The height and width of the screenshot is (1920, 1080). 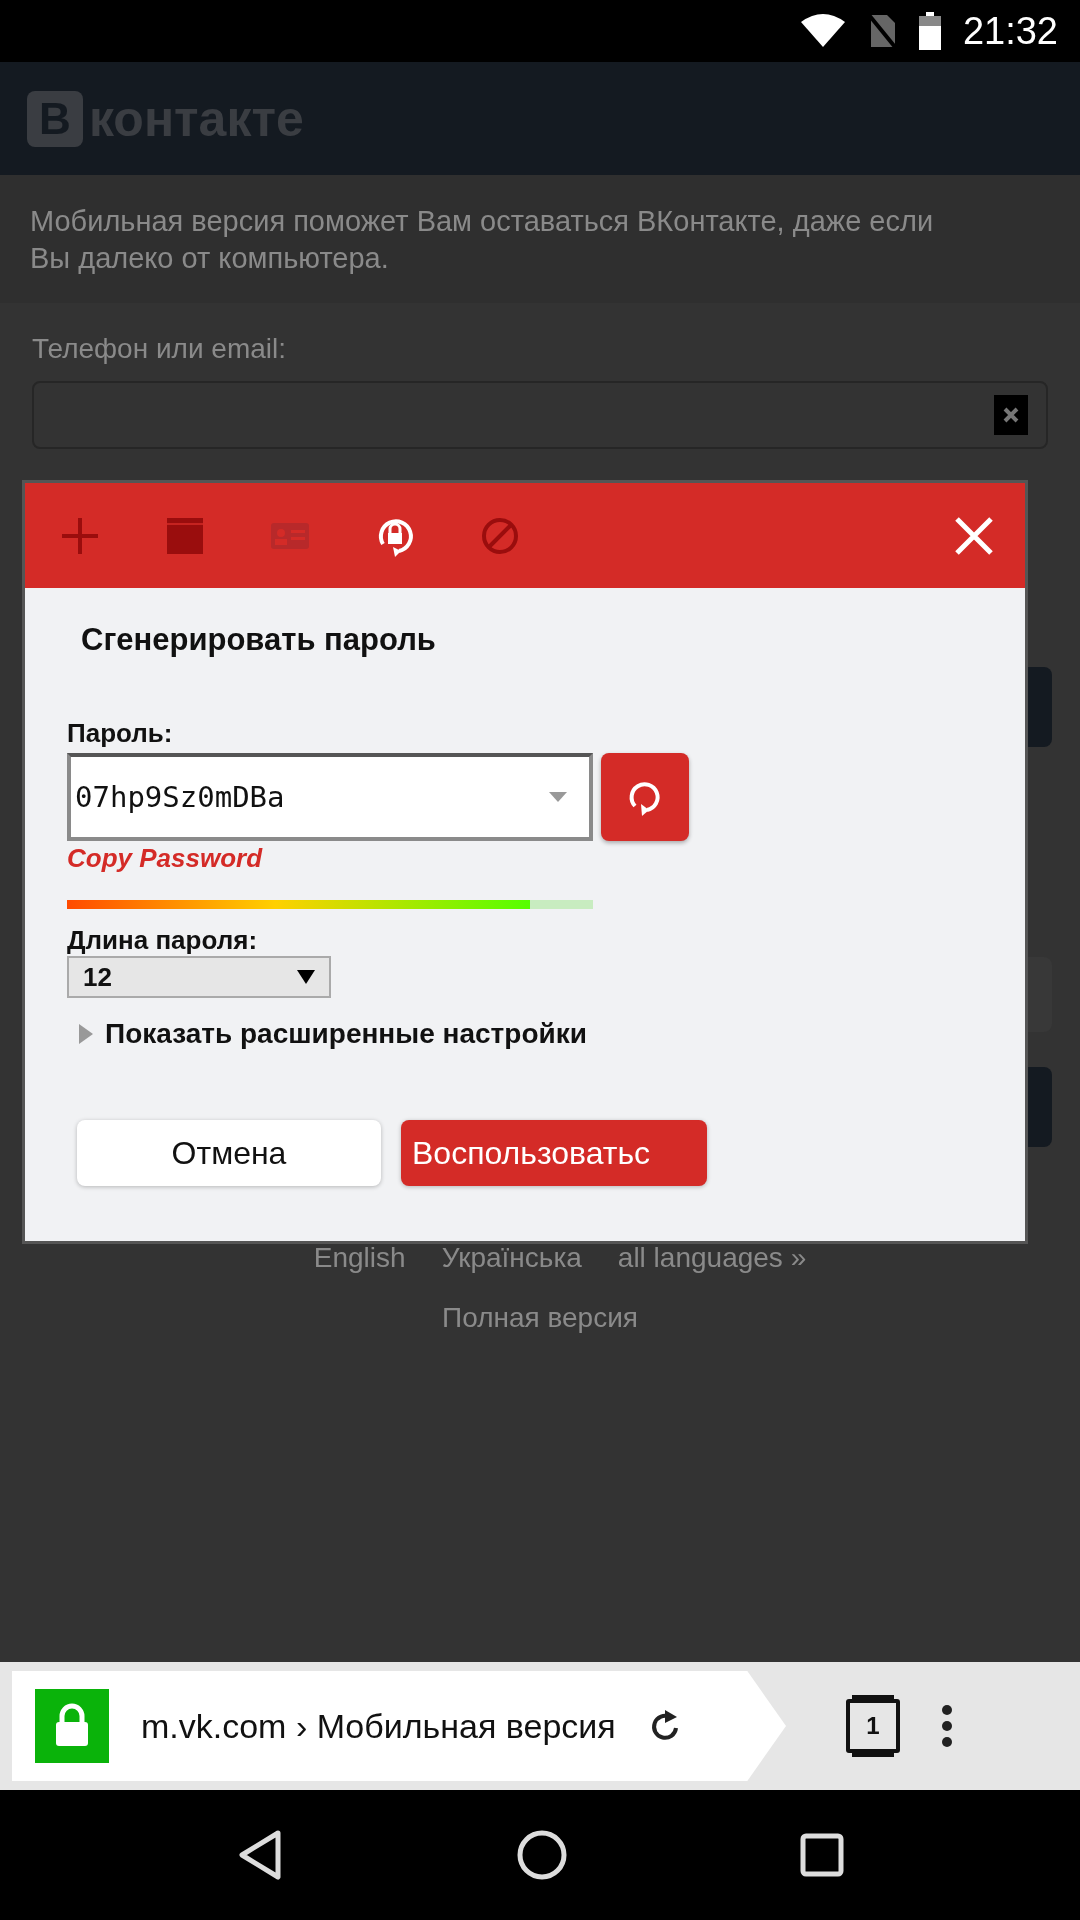 What do you see at coordinates (974, 535) in the screenshot?
I see `close-icon` at bounding box center [974, 535].